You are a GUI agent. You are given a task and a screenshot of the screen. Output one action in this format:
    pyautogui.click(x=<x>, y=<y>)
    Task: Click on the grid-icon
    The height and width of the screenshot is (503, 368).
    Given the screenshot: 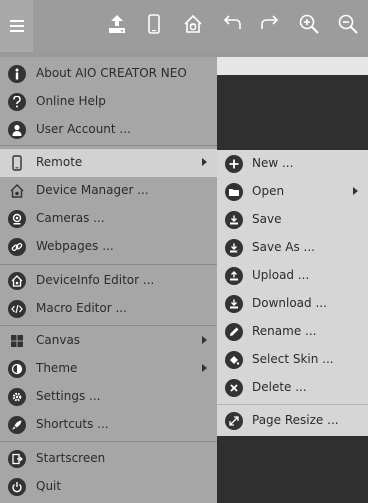 What is the action you would take?
    pyautogui.click(x=17, y=341)
    